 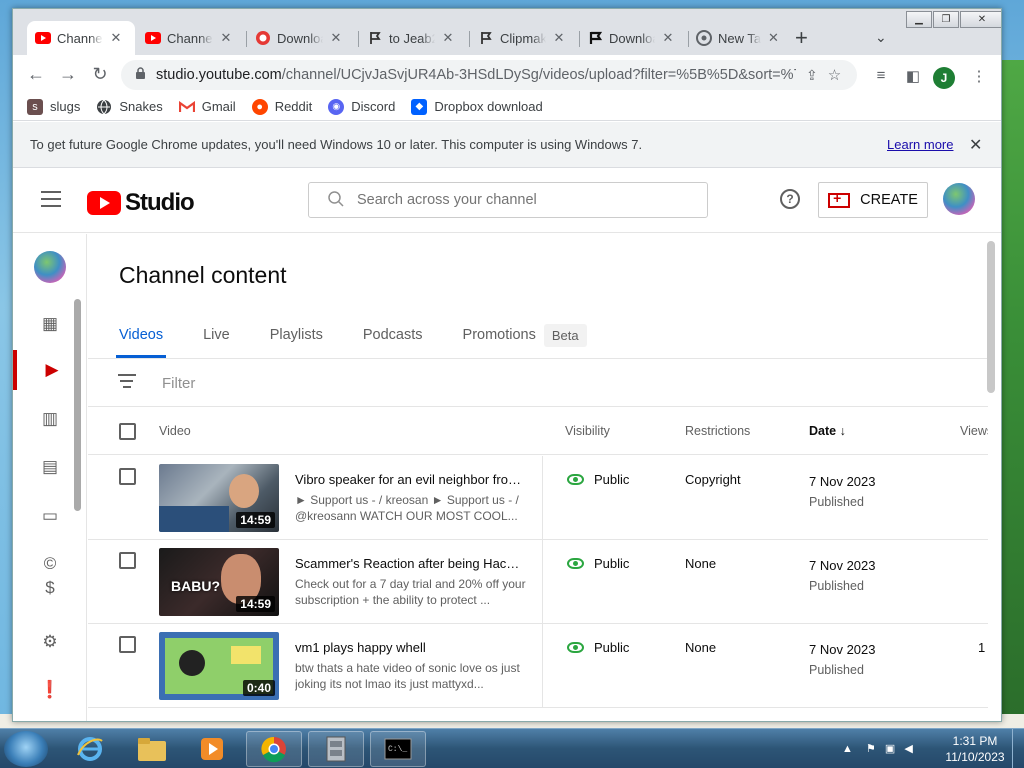 What do you see at coordinates (50, 267) in the screenshot?
I see `channel-avatar` at bounding box center [50, 267].